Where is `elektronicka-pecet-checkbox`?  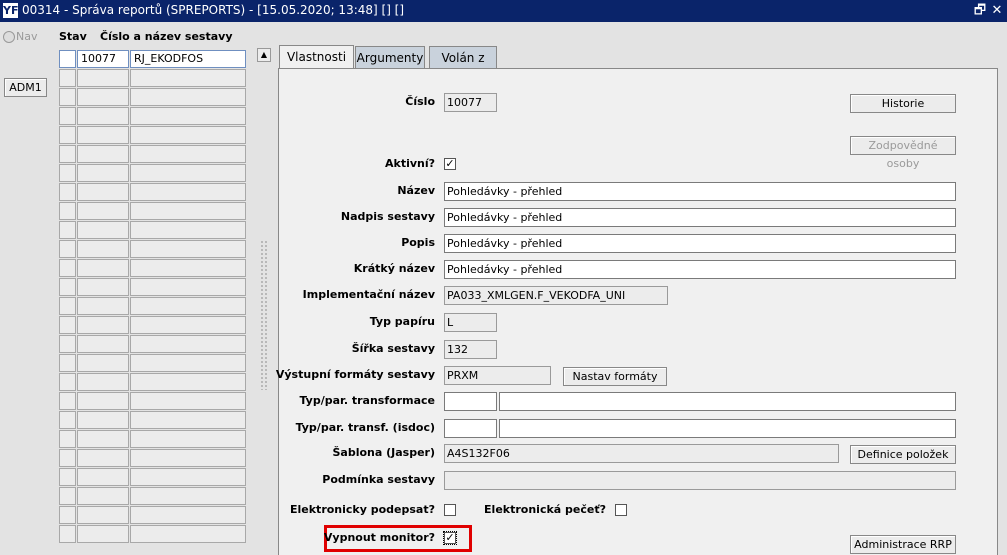
elektronicka-pecet-checkbox is located at coordinates (621, 510).